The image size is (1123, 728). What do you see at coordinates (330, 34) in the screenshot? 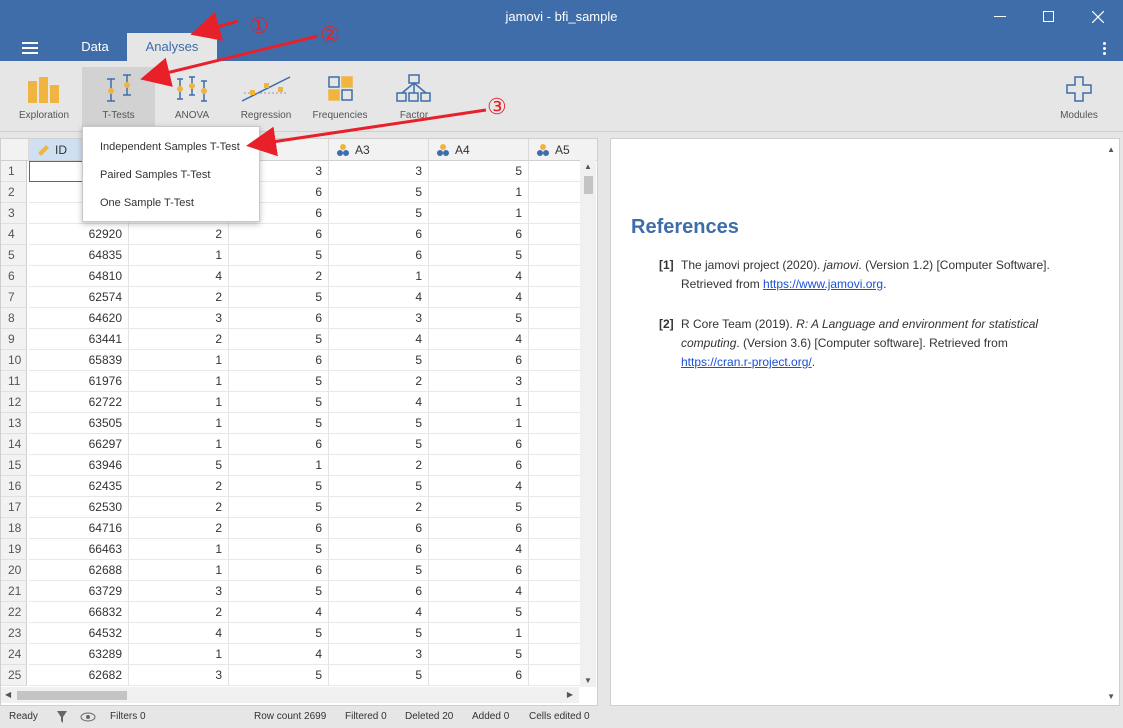
I see `annotation-label: ②` at bounding box center [330, 34].